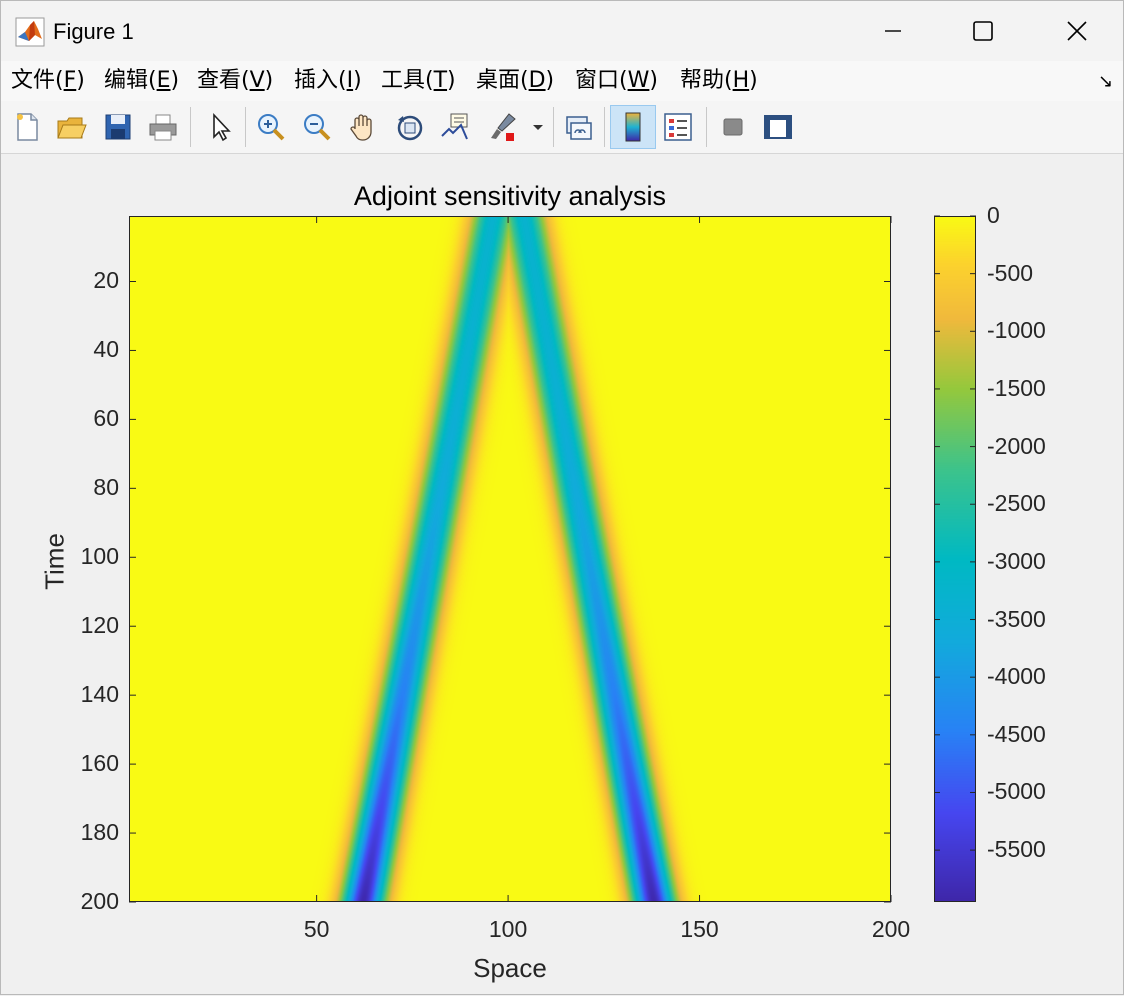 The width and height of the screenshot is (1124, 996). What do you see at coordinates (1016, 330) in the screenshot?
I see `colorbar-tick-label: -1000` at bounding box center [1016, 330].